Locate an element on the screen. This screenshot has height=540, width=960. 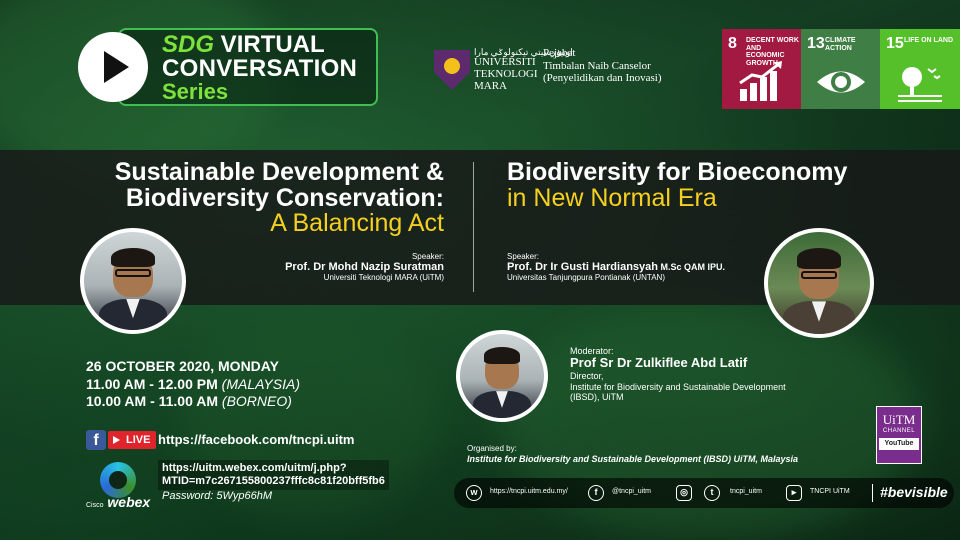
growth-chart-icon is located at coordinates (760, 81).